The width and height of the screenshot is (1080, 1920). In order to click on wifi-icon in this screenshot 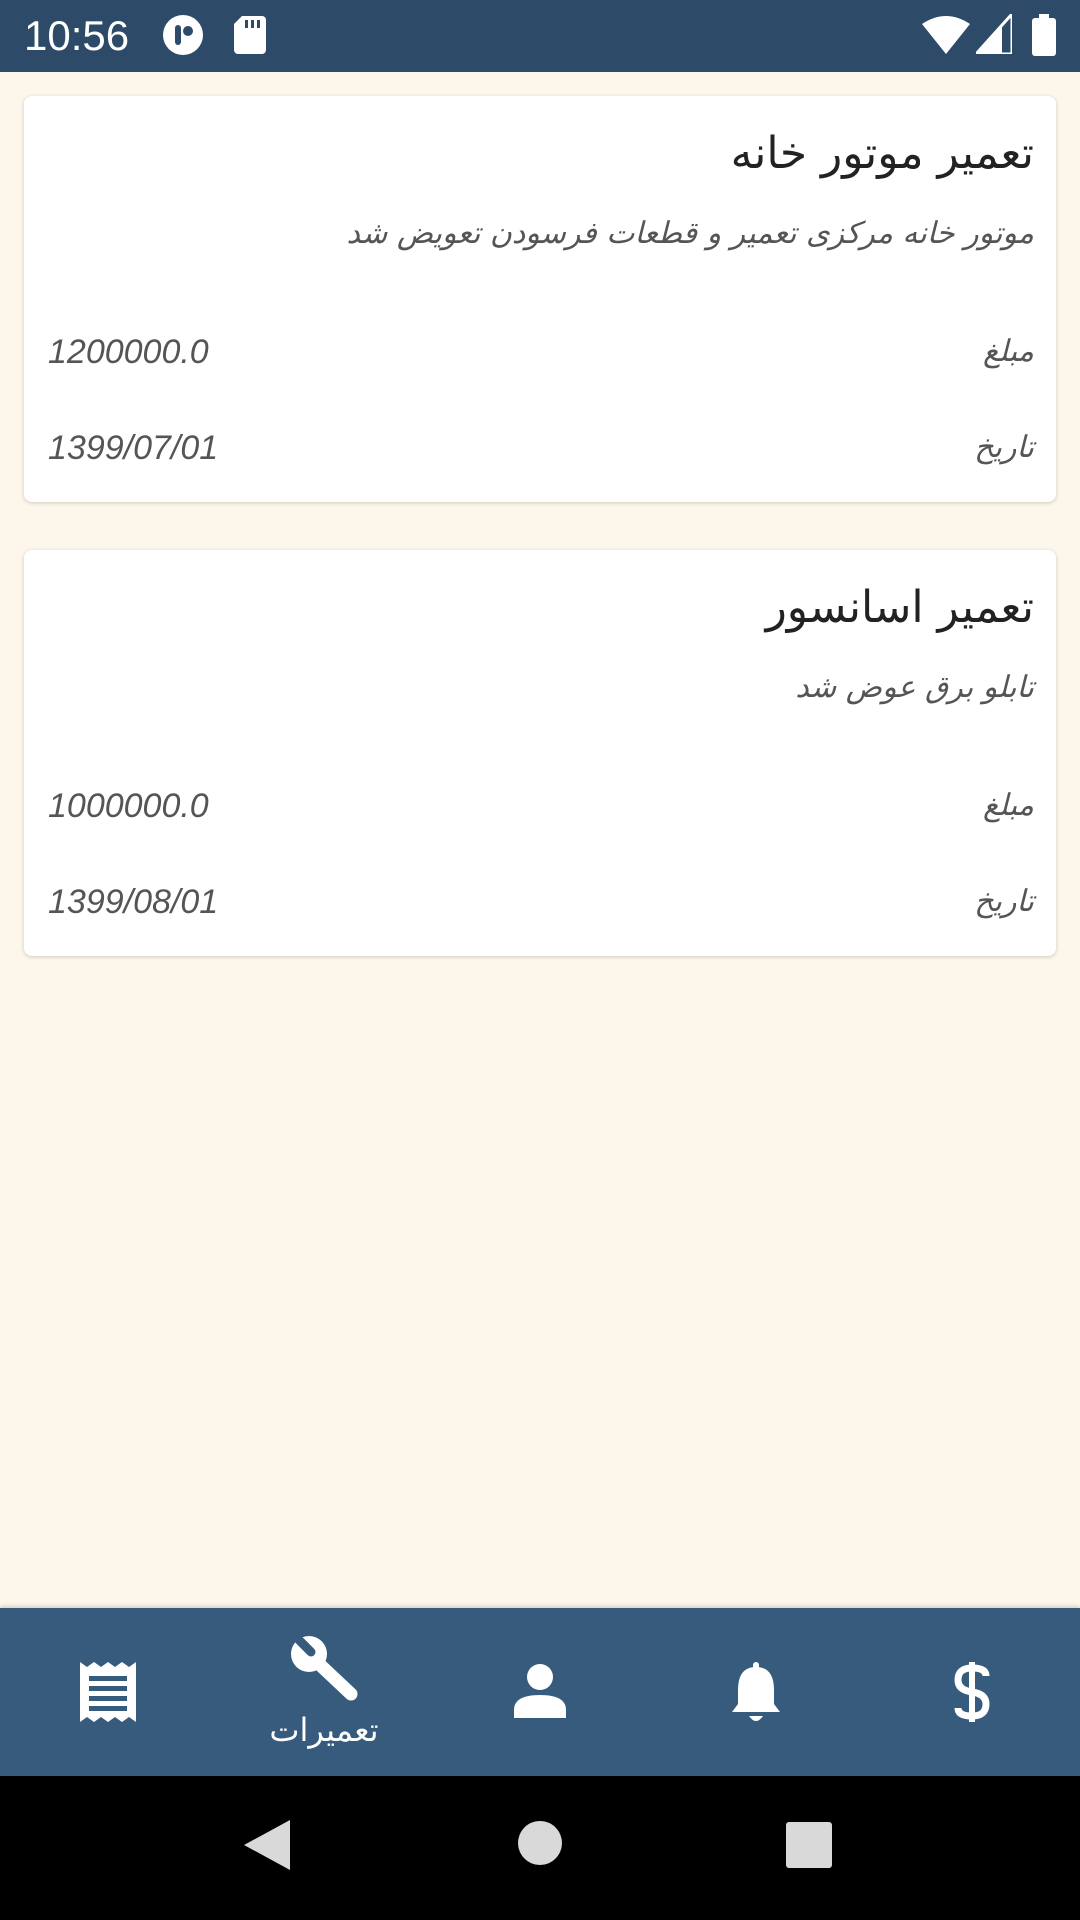, I will do `click(946, 37)`.